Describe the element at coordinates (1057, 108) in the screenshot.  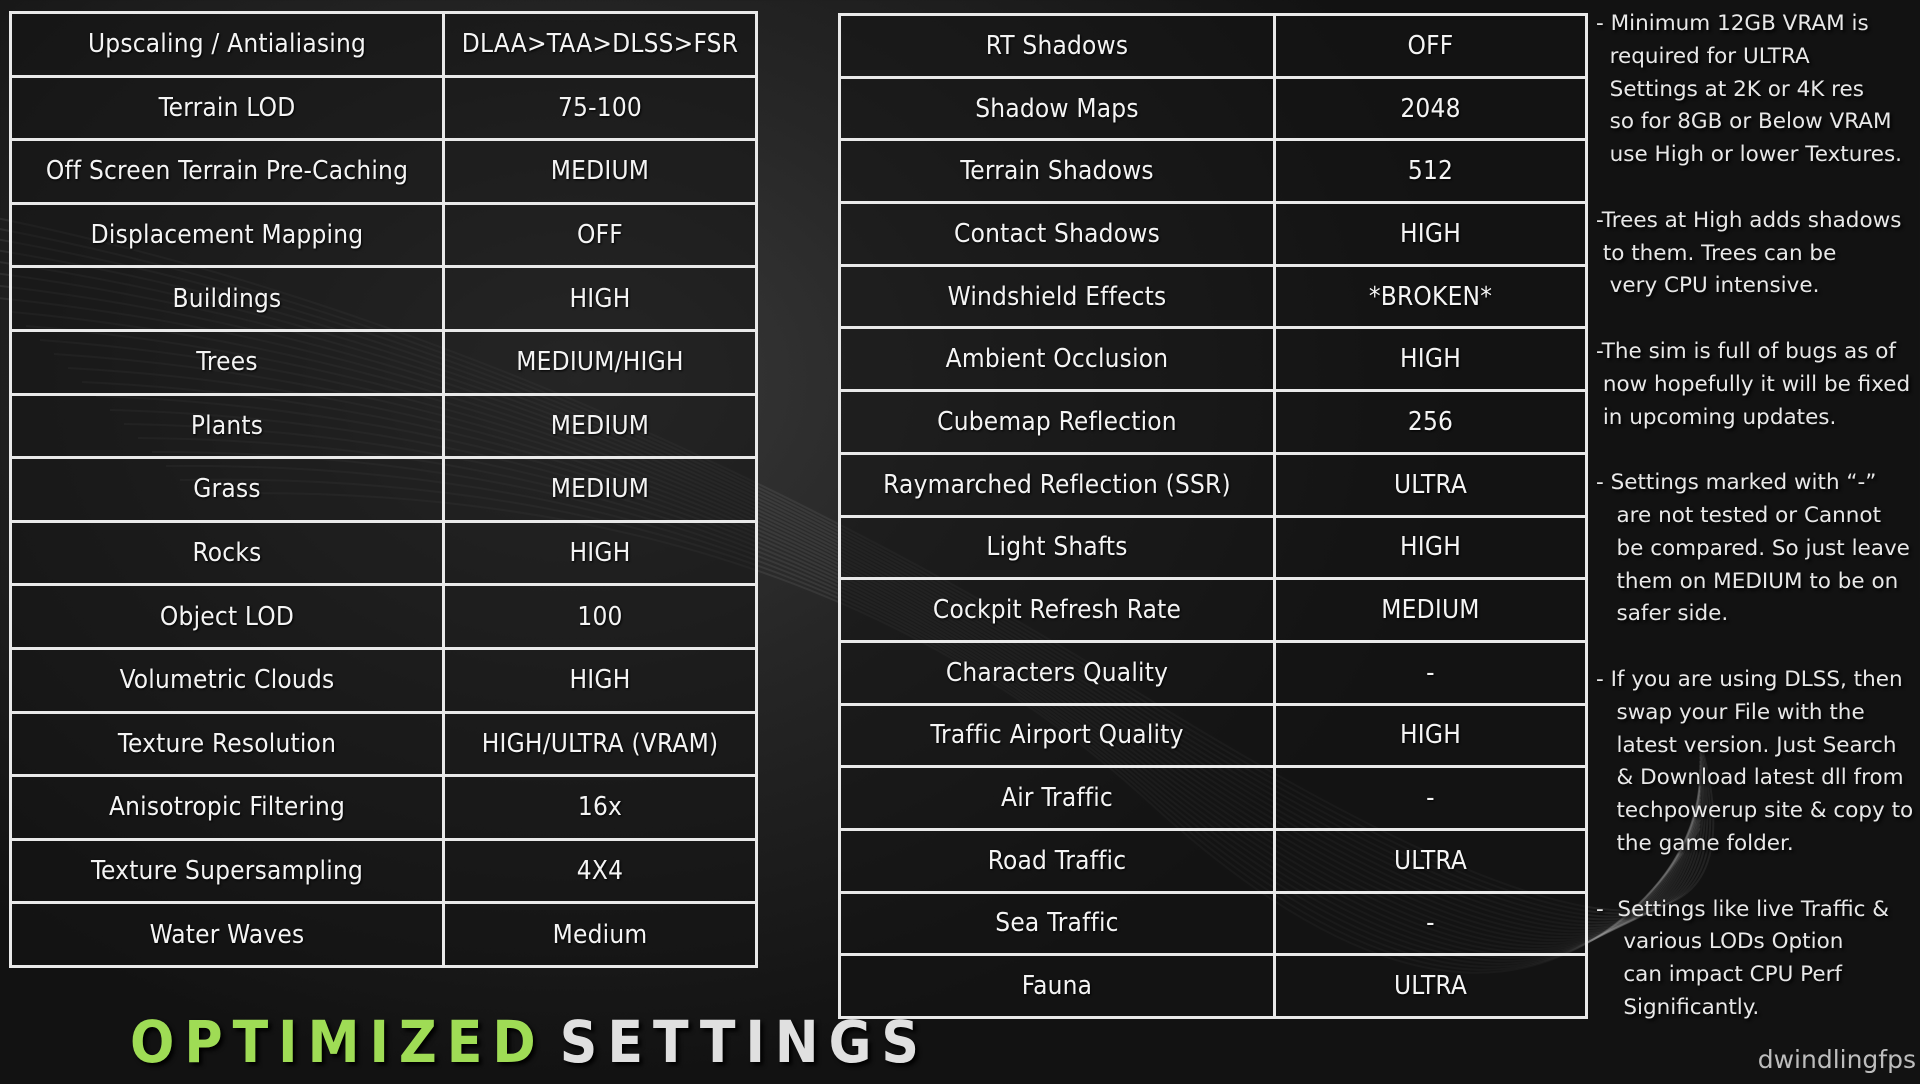
I see `setting-name: Shadow Maps` at that location.